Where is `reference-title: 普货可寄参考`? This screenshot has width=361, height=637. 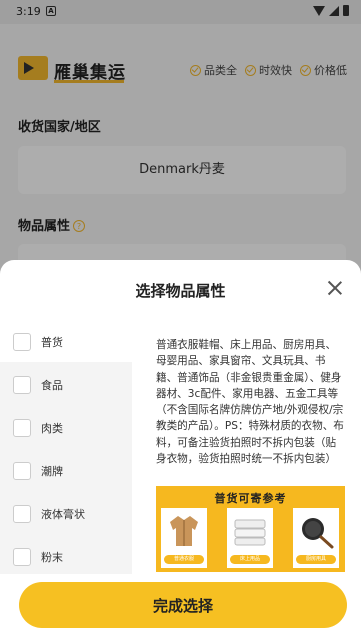 reference-title: 普货可寄参考 is located at coordinates (250, 498).